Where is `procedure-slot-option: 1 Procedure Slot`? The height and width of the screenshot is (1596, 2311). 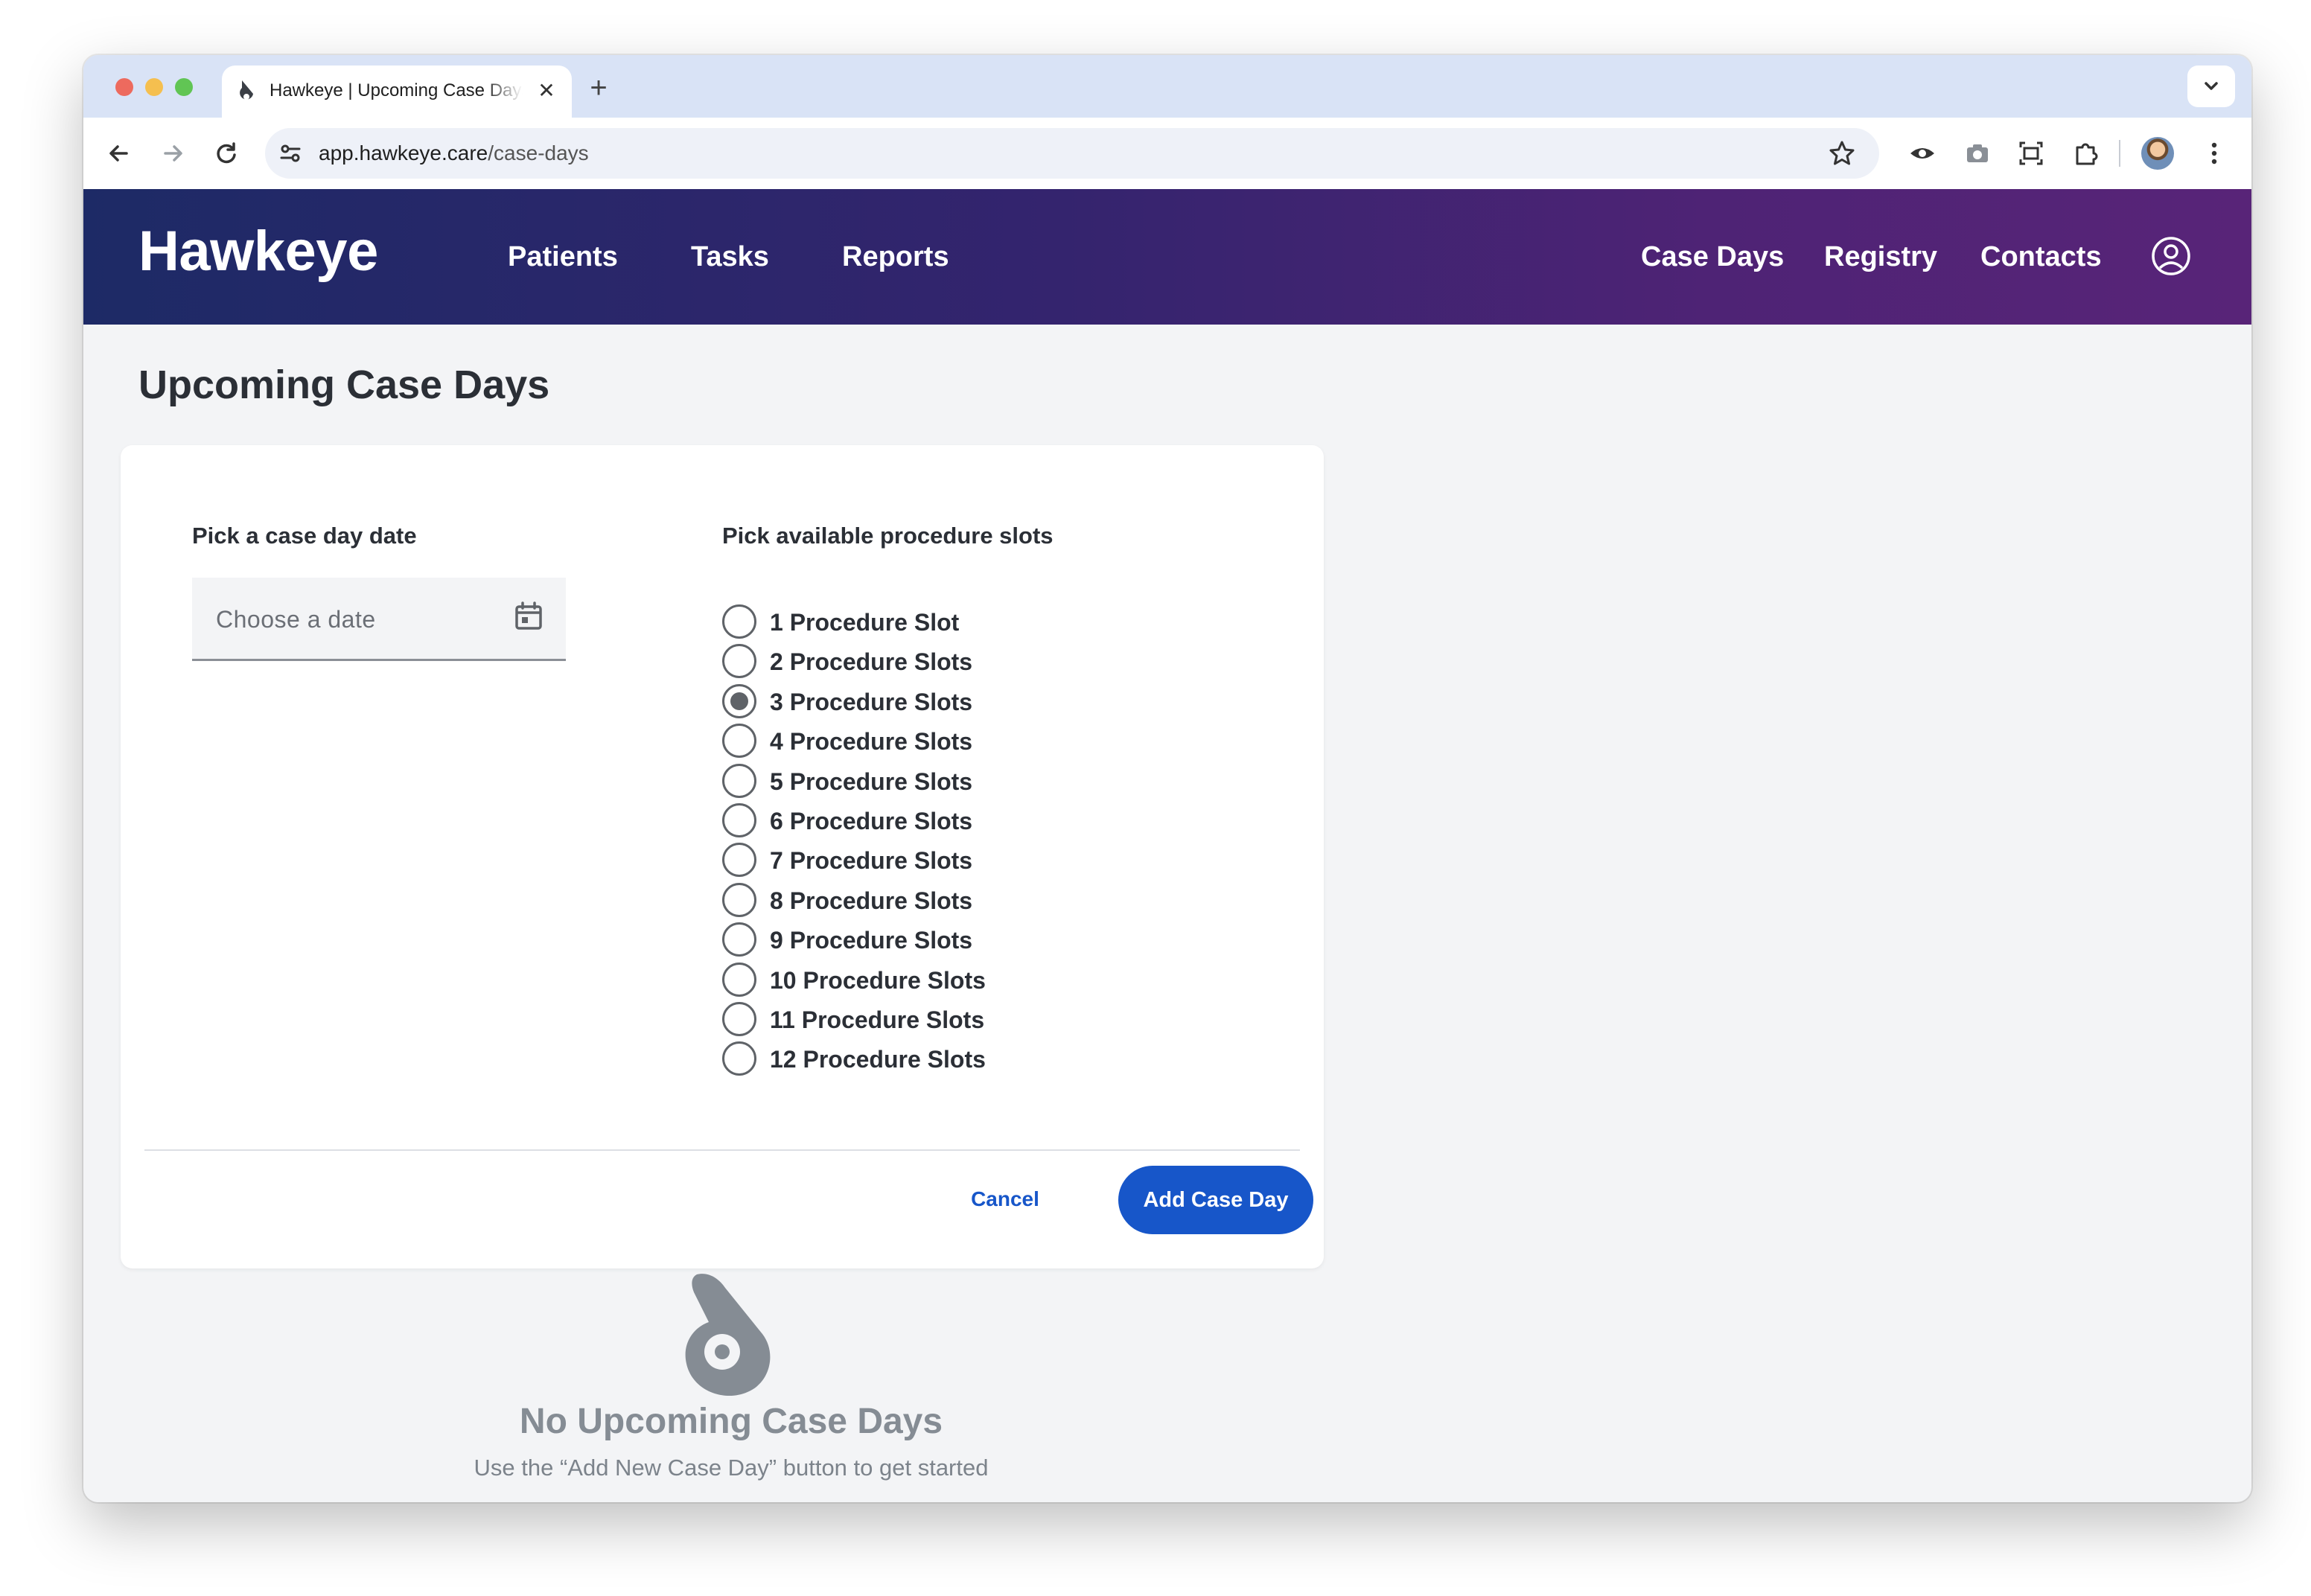 procedure-slot-option: 1 Procedure Slot is located at coordinates (908, 620).